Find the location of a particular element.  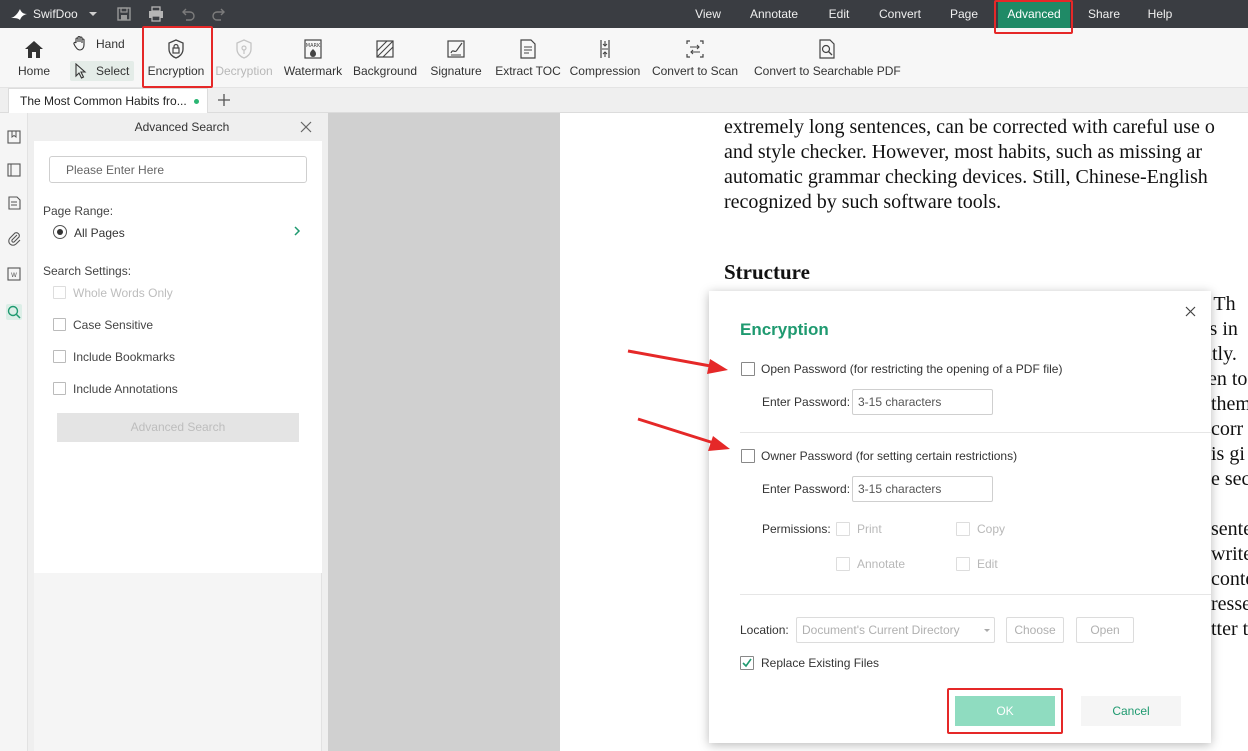

background-button: Background is located at coordinates (385, 58).